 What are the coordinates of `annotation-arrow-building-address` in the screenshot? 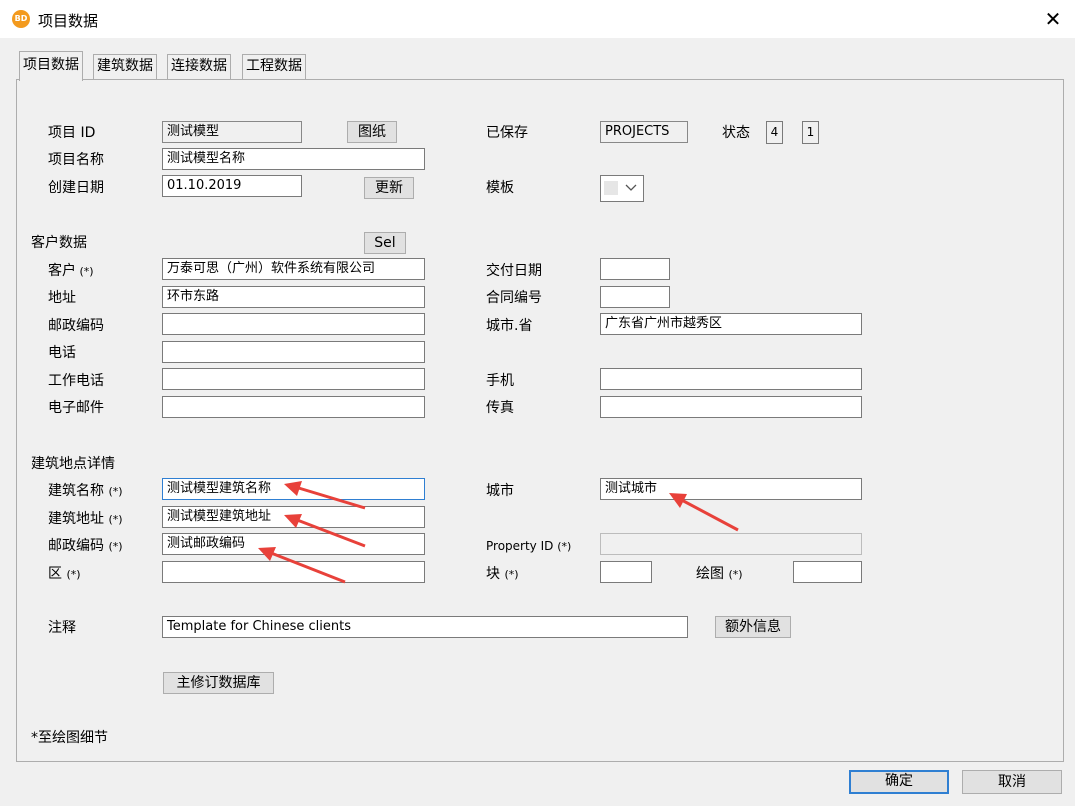 It's located at (325, 531).